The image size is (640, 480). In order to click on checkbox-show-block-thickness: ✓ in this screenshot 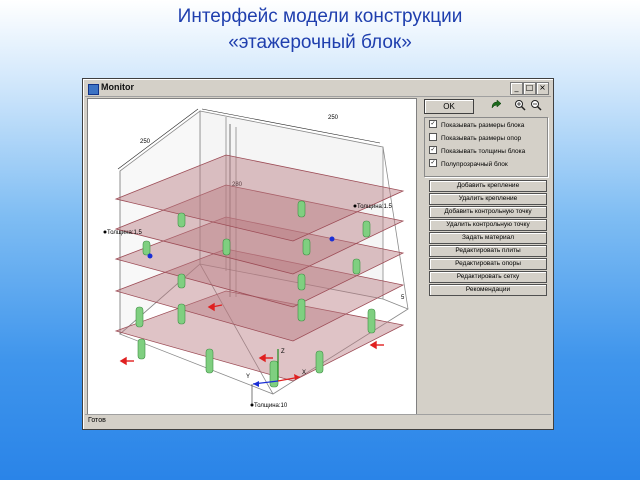, I will do `click(433, 150)`.